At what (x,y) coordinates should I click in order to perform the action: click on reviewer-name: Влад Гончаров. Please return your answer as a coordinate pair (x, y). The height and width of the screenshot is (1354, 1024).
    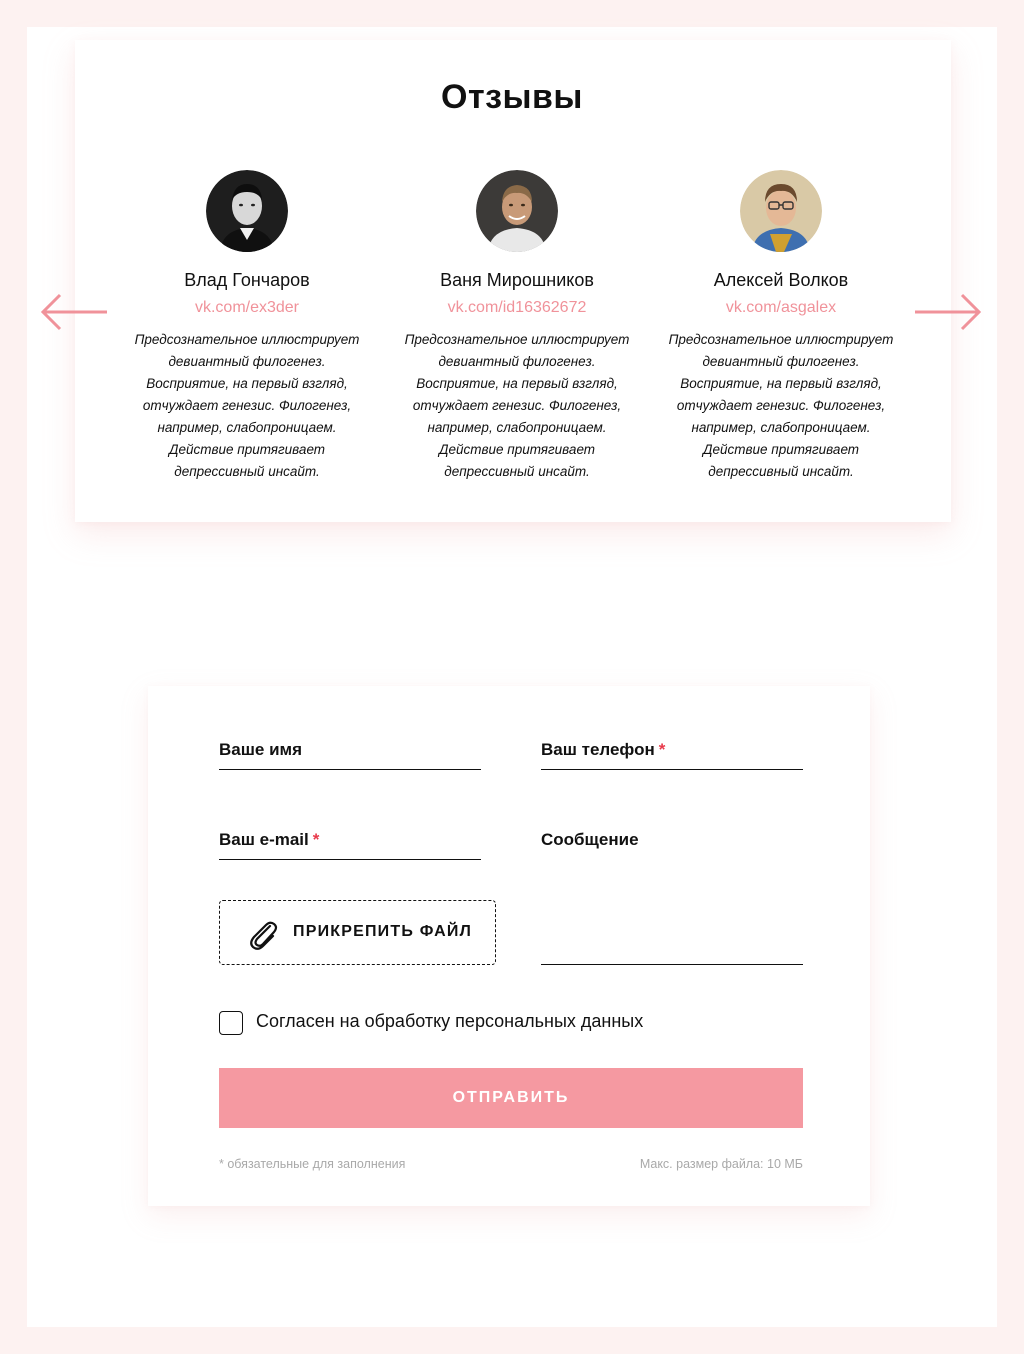
    Looking at the image, I should click on (247, 280).